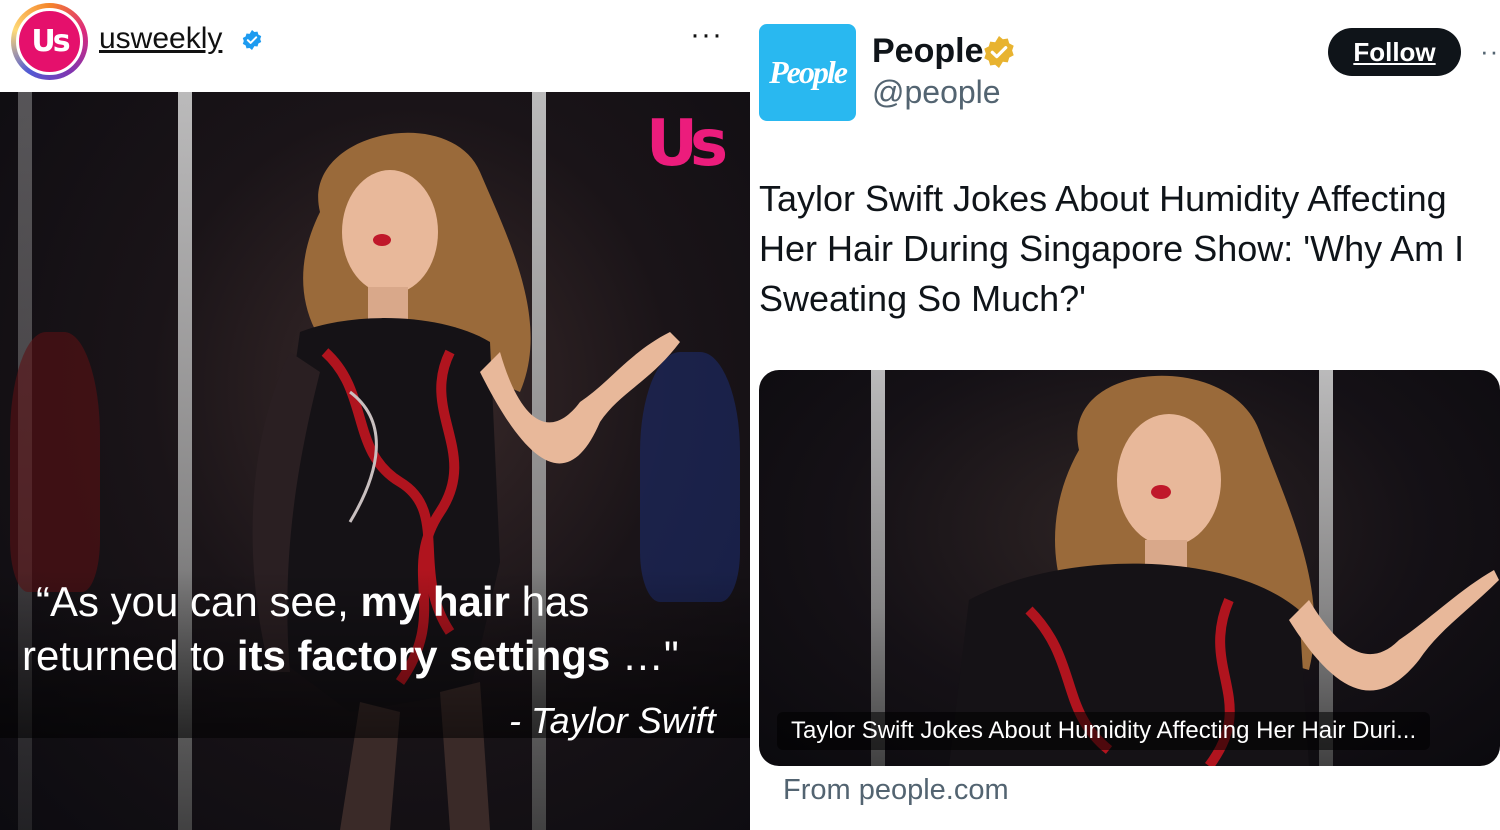 This screenshot has width=1500, height=830. I want to click on account-avatar: People, so click(807, 72).